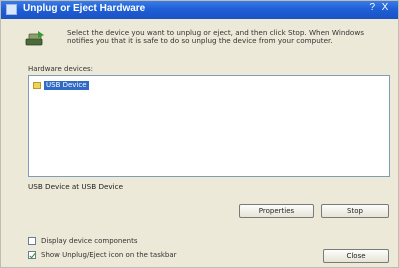 Image resolution: width=399 pixels, height=268 pixels. I want to click on help-button: ?, so click(372, 7).